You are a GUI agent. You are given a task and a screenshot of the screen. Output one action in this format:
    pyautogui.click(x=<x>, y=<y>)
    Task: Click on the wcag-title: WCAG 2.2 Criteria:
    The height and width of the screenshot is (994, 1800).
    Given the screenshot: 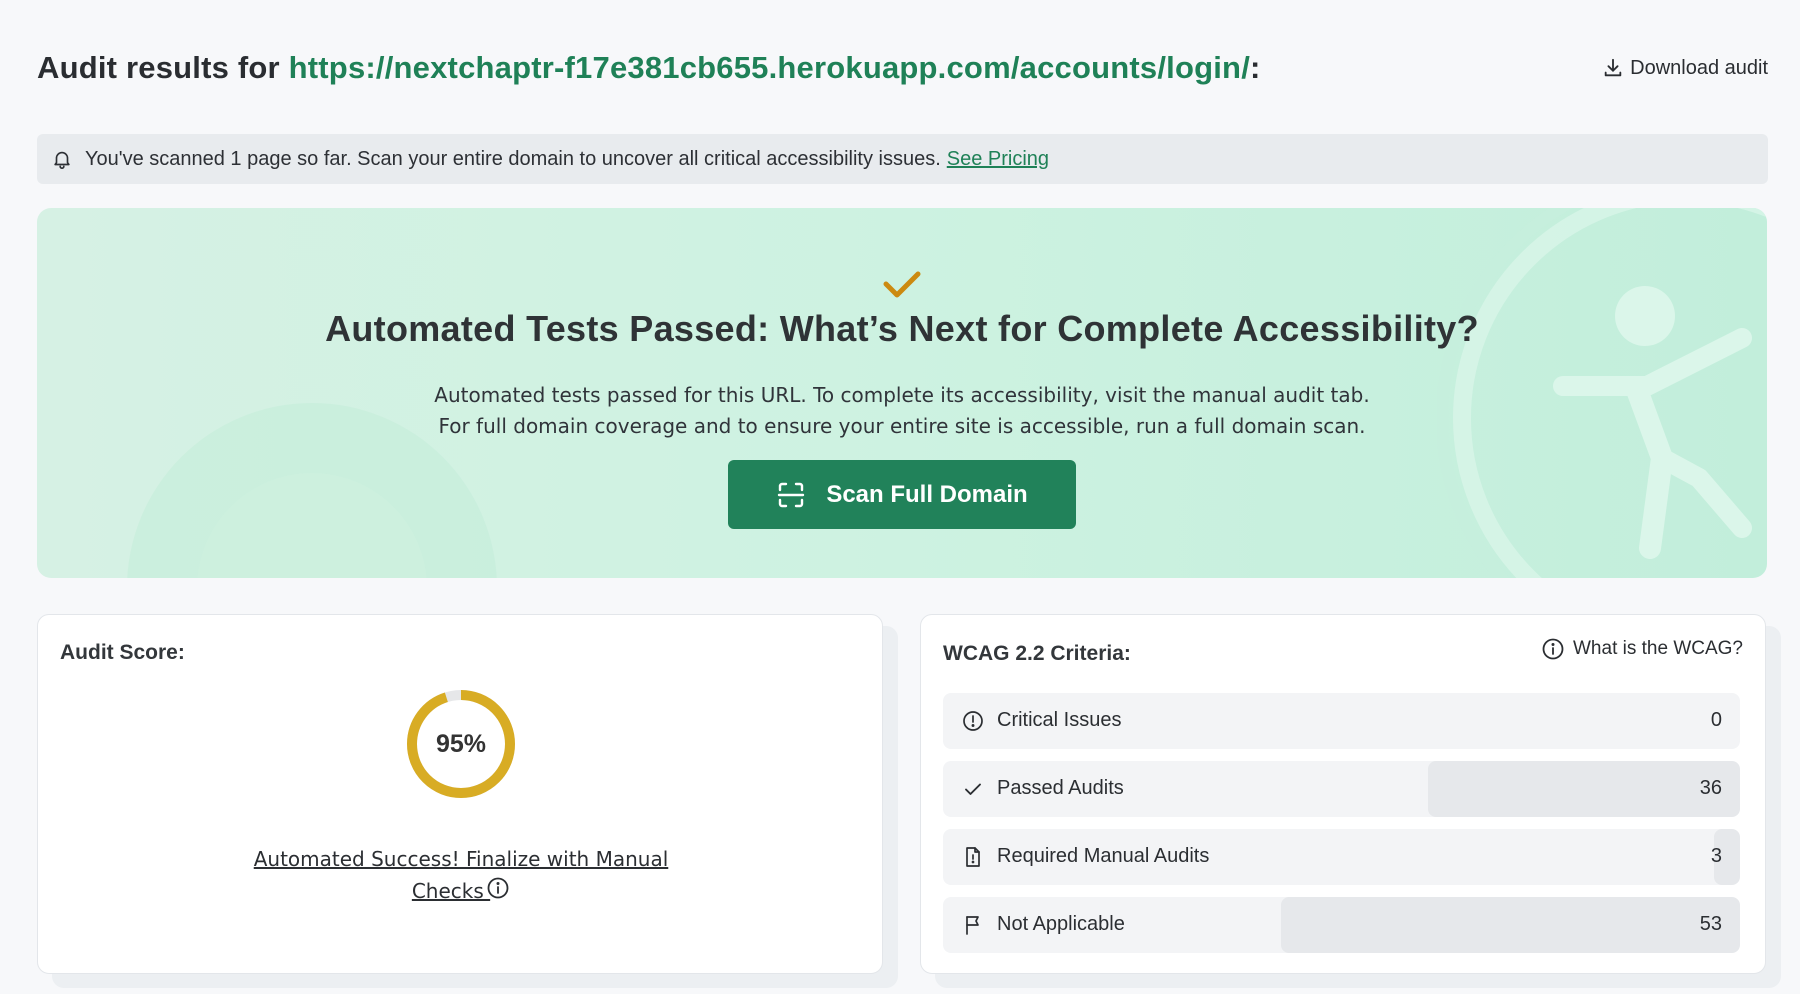 What is the action you would take?
    pyautogui.click(x=1037, y=653)
    